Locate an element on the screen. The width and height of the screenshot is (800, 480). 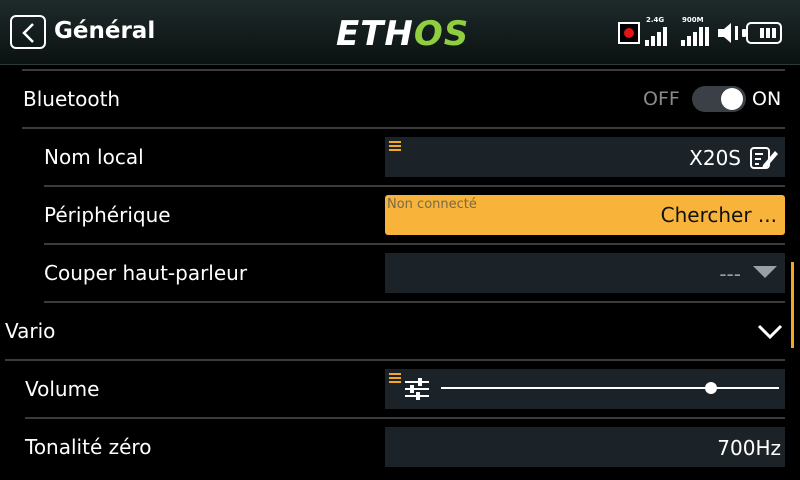
mute-speaker-label: Couper haut-parleur is located at coordinates (146, 273).